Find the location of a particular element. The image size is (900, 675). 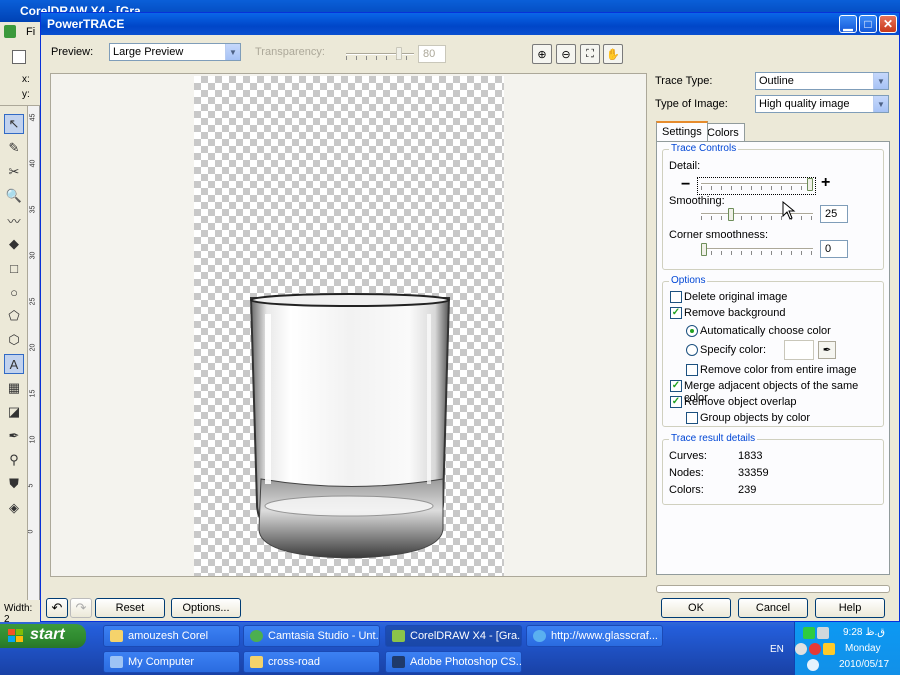

eyedropper-icon: ✒ is located at coordinates (827, 350).